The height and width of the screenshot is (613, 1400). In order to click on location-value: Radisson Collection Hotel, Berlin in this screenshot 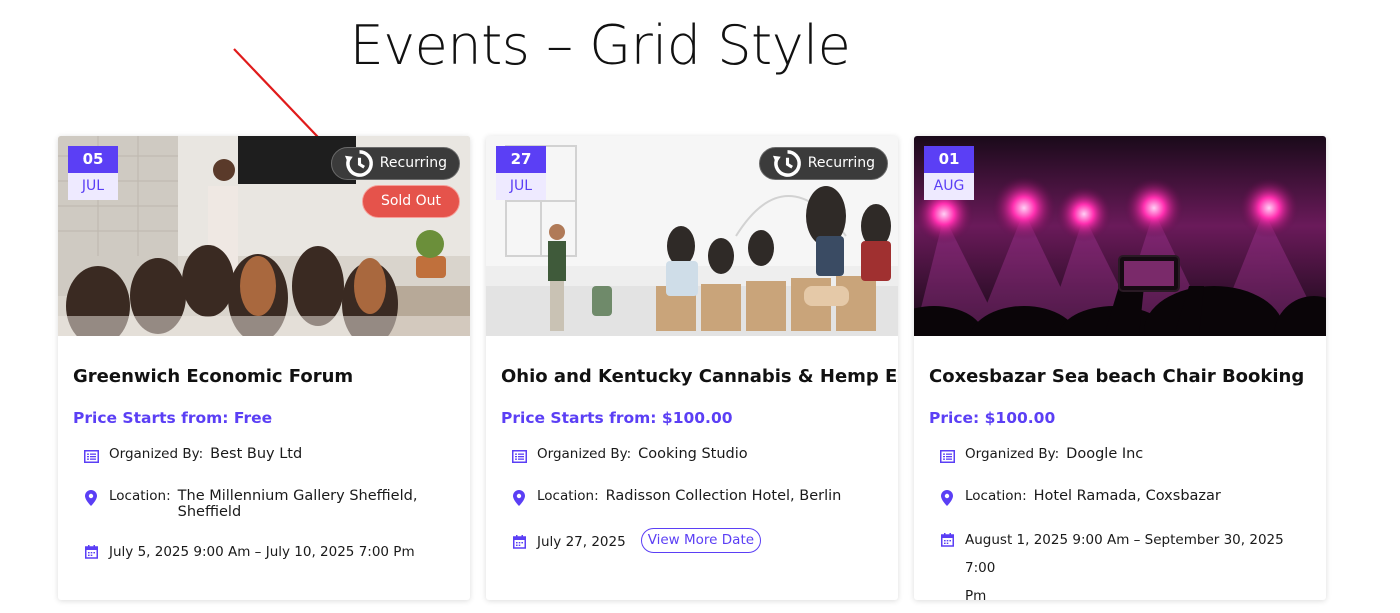, I will do `click(723, 496)`.